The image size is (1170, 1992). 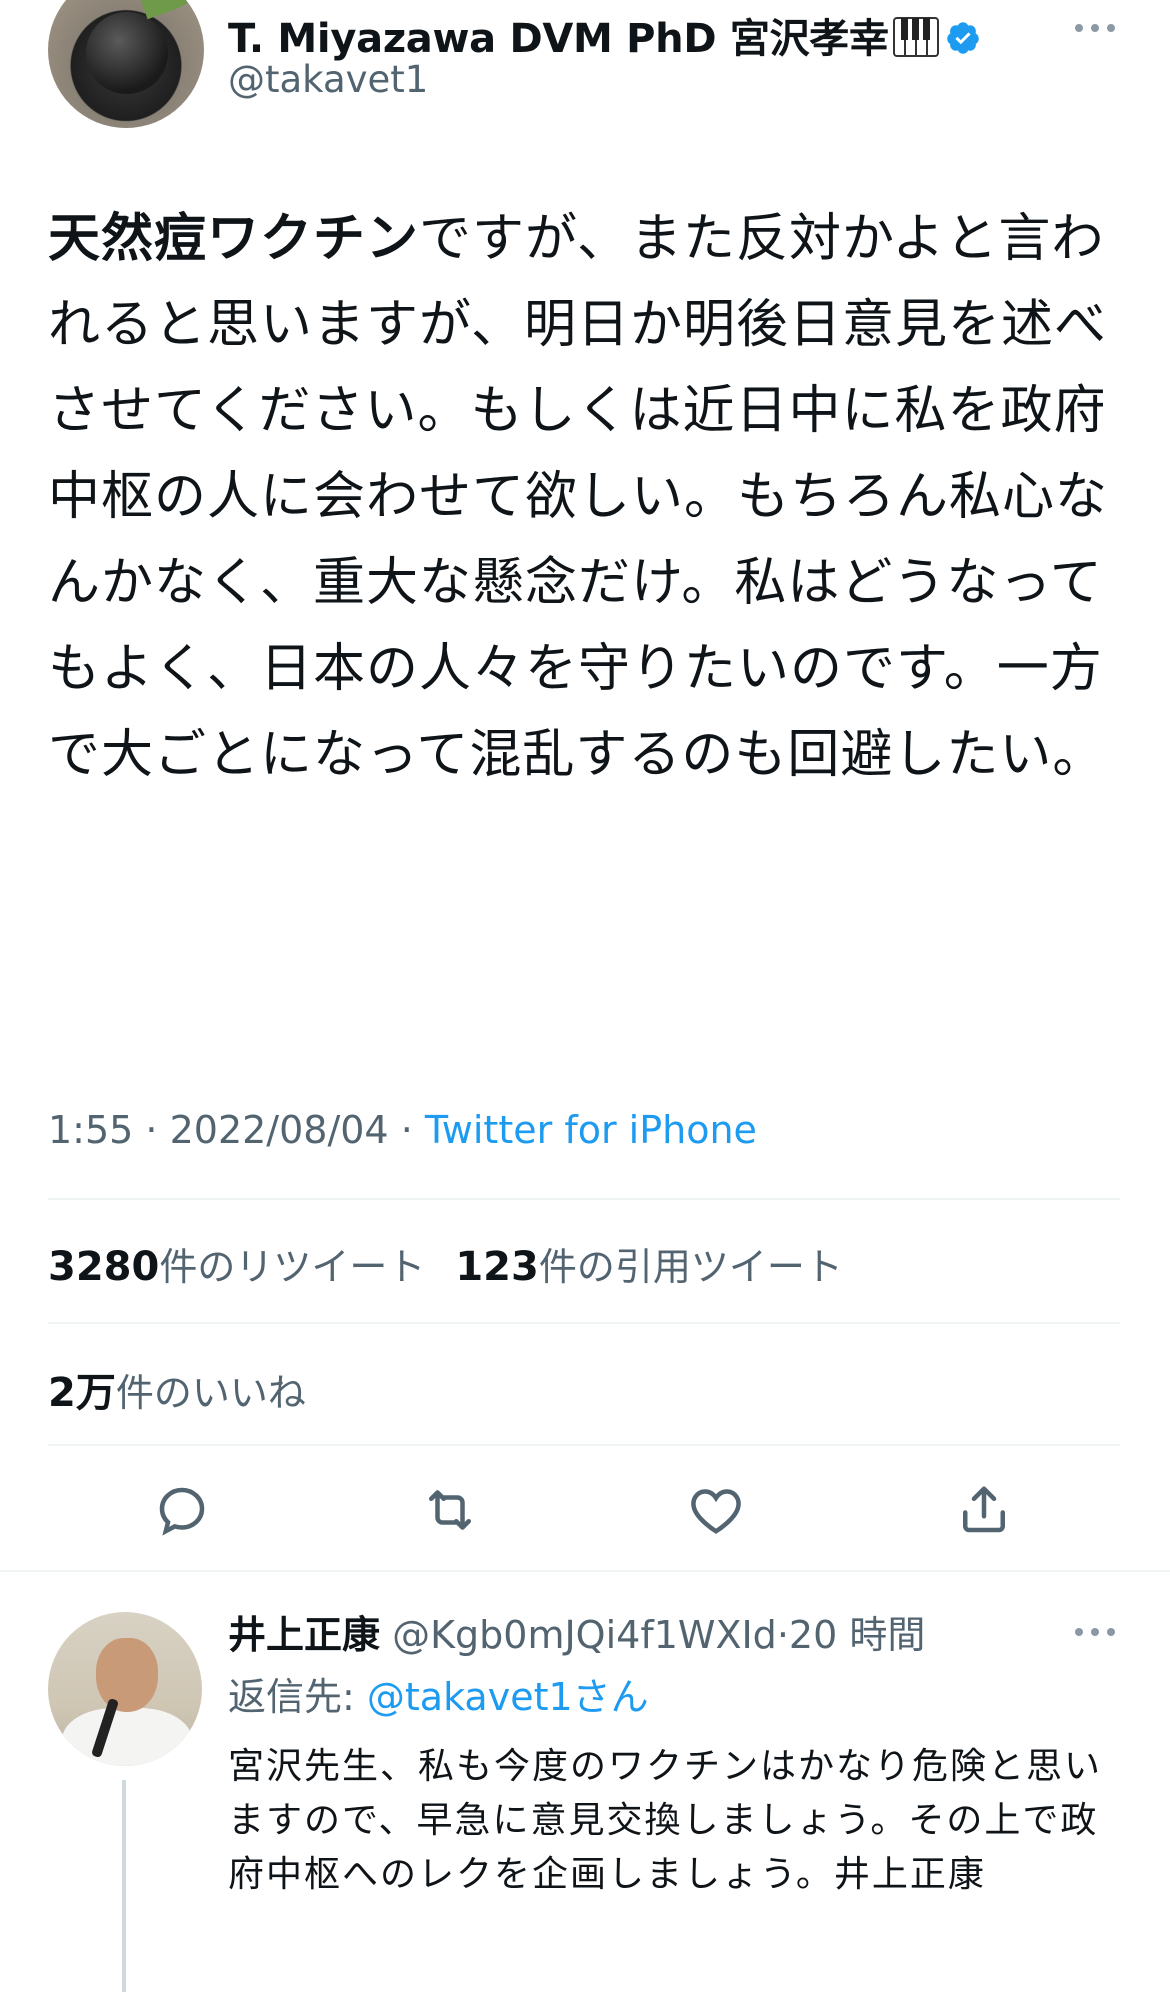 I want to click on quotes-label: 件の引用ツイート, so click(x=690, y=1267).